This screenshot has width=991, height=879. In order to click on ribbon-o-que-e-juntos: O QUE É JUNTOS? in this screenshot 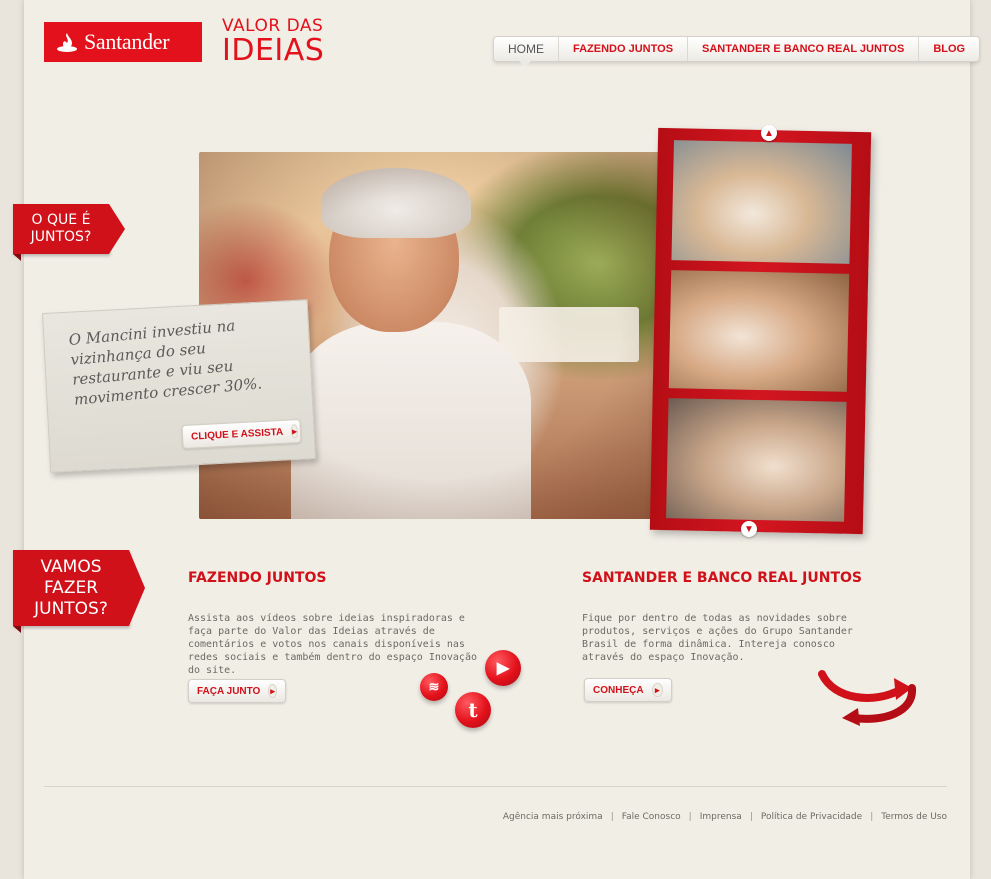, I will do `click(69, 229)`.